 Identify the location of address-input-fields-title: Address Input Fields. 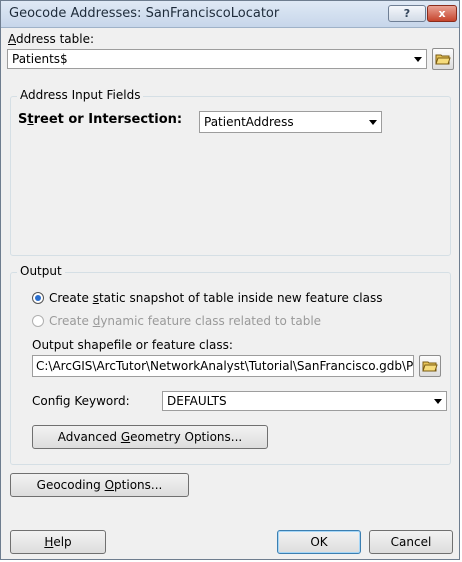
(80, 95).